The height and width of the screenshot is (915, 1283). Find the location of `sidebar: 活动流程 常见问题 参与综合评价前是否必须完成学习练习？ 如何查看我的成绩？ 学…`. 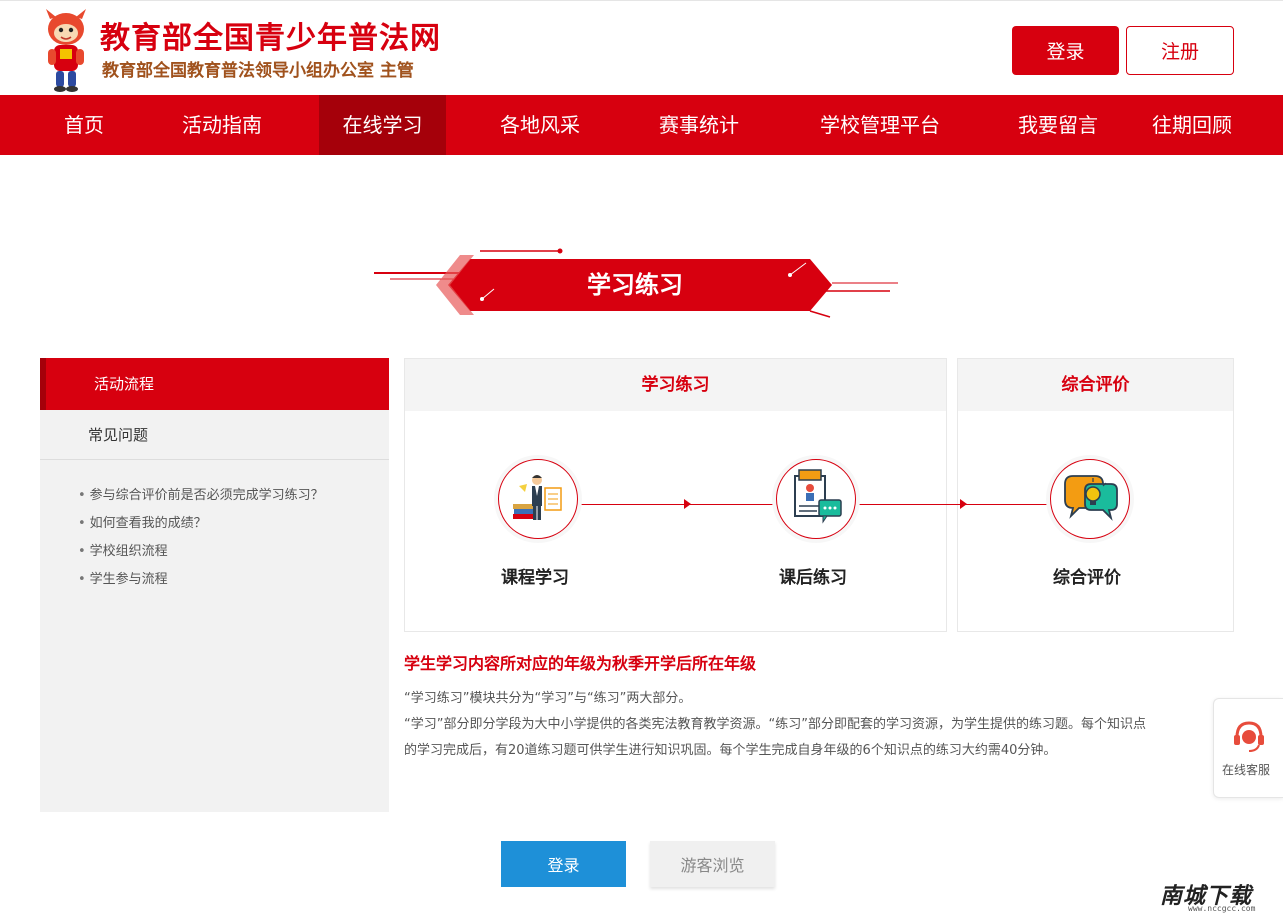

sidebar: 活动流程 常见问题 参与综合评价前是否必须完成学习练习？ 如何查看我的成绩？ 学… is located at coordinates (214, 585).